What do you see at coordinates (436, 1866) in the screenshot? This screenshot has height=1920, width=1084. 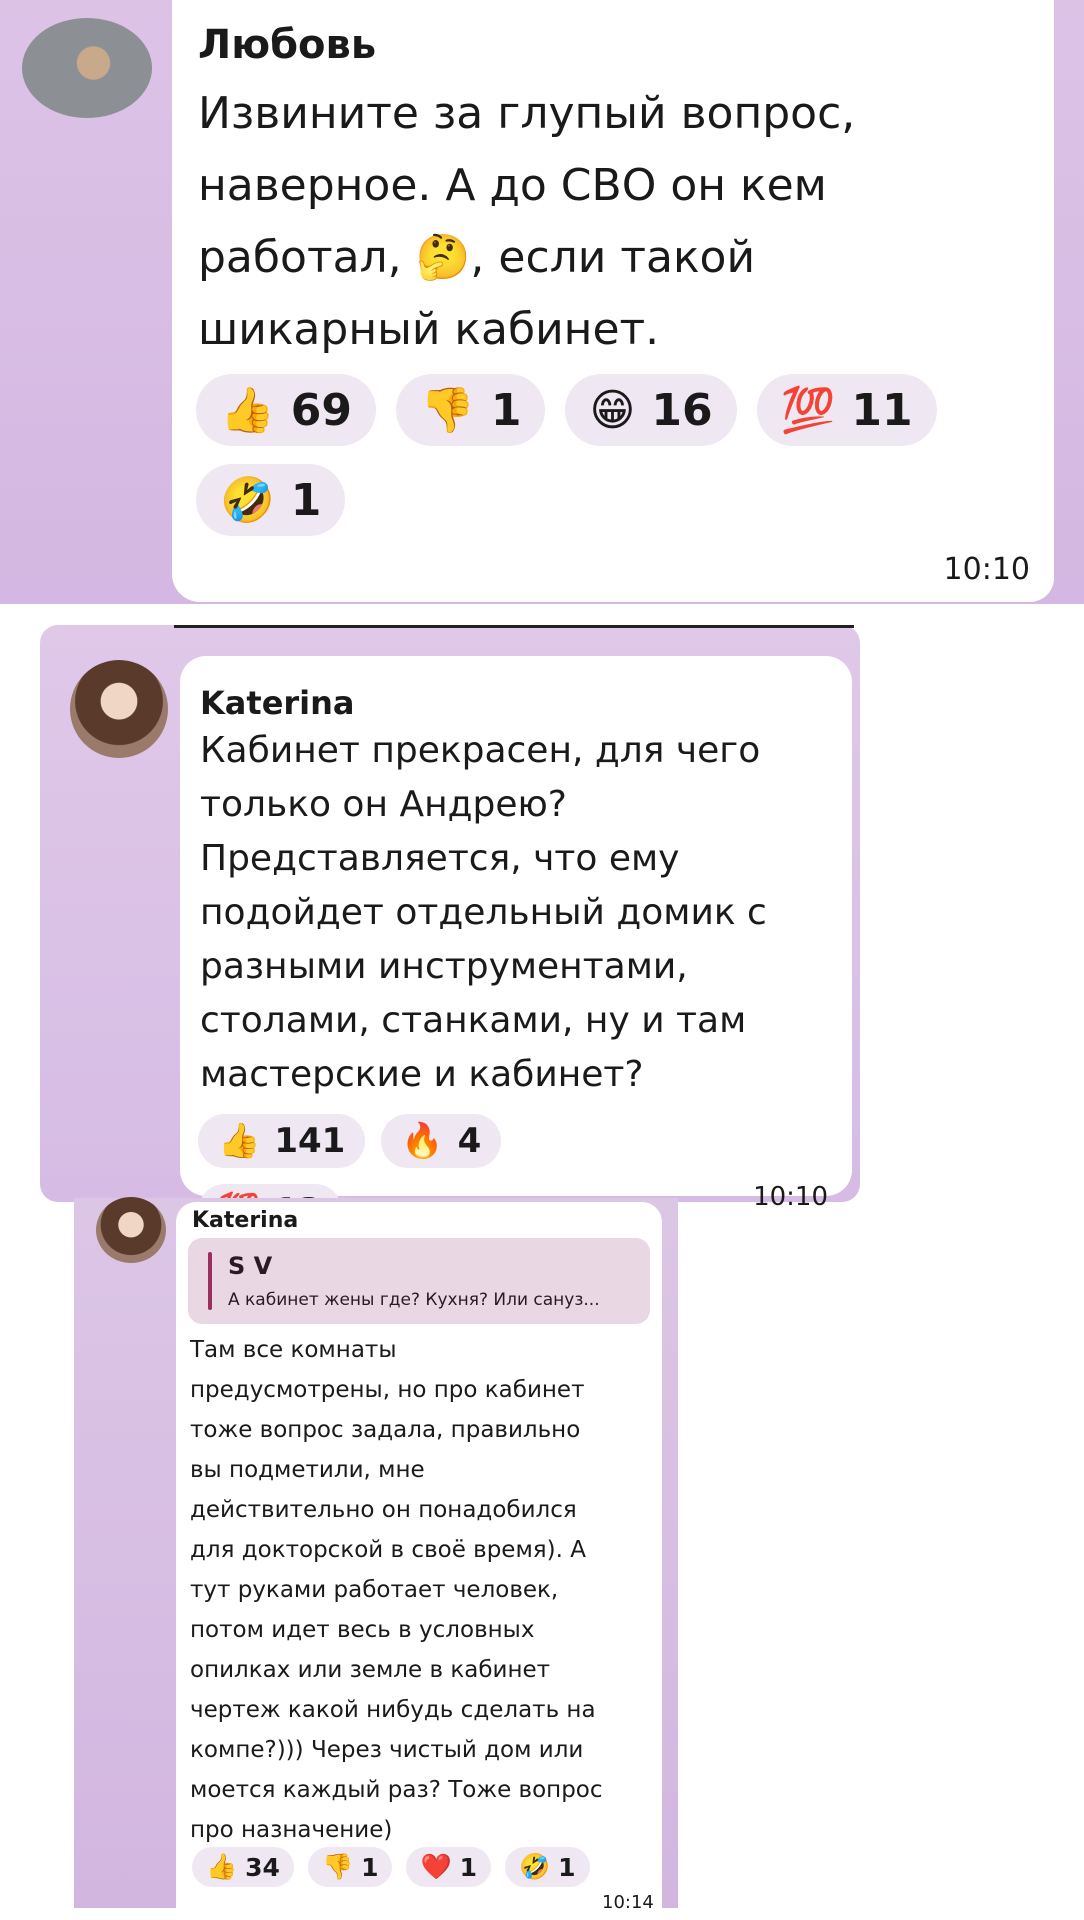 I see `heart-icon: ❤️` at bounding box center [436, 1866].